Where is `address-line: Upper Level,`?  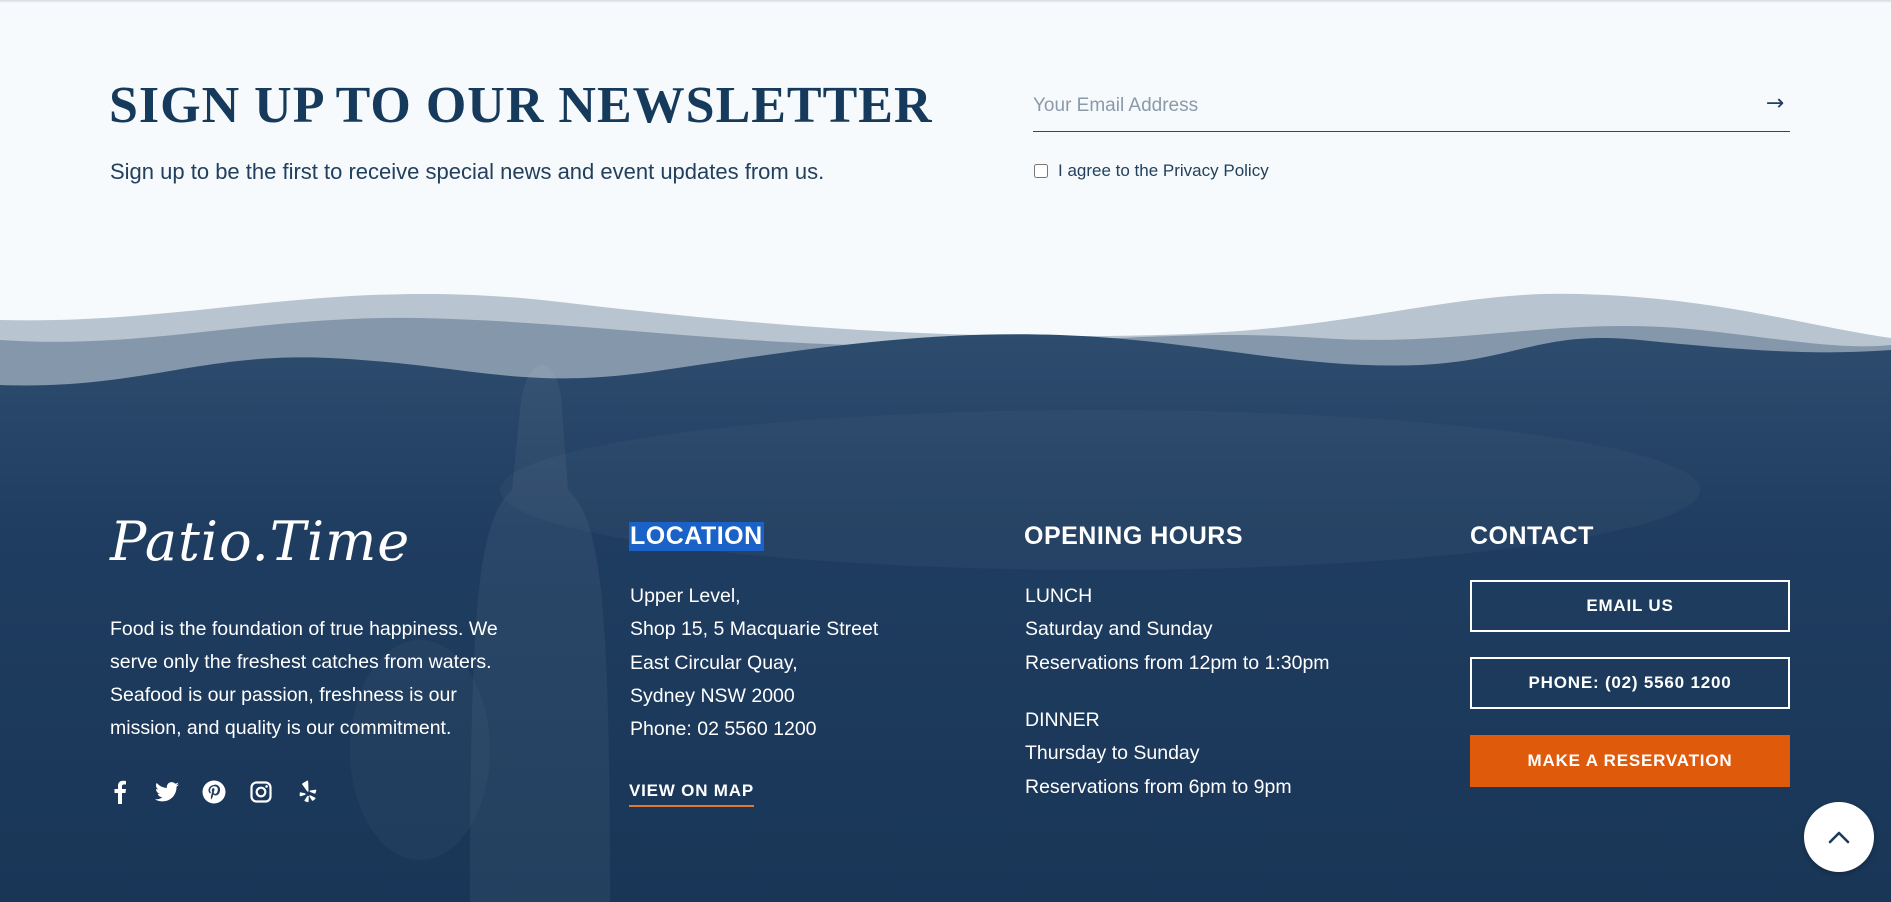 address-line: Upper Level, is located at coordinates (685, 596).